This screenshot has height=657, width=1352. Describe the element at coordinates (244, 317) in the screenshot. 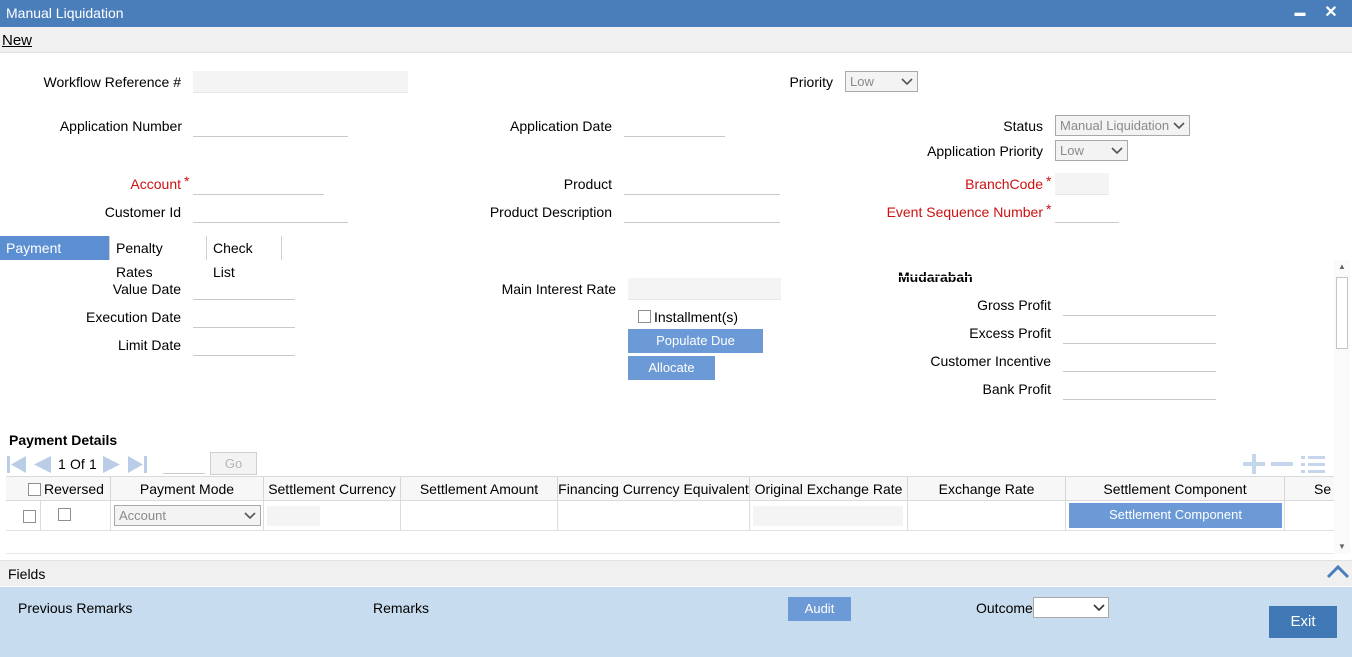

I see `execution-date-field` at that location.